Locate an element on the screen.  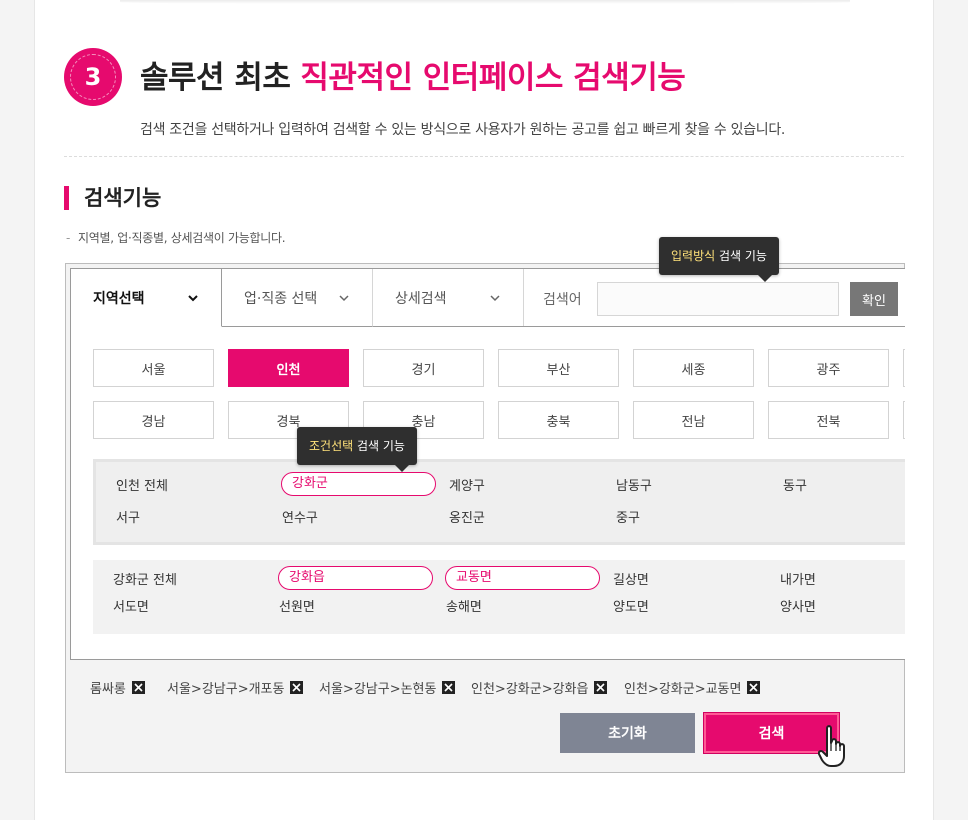
subdistrict-option: 선원면 is located at coordinates (297, 605).